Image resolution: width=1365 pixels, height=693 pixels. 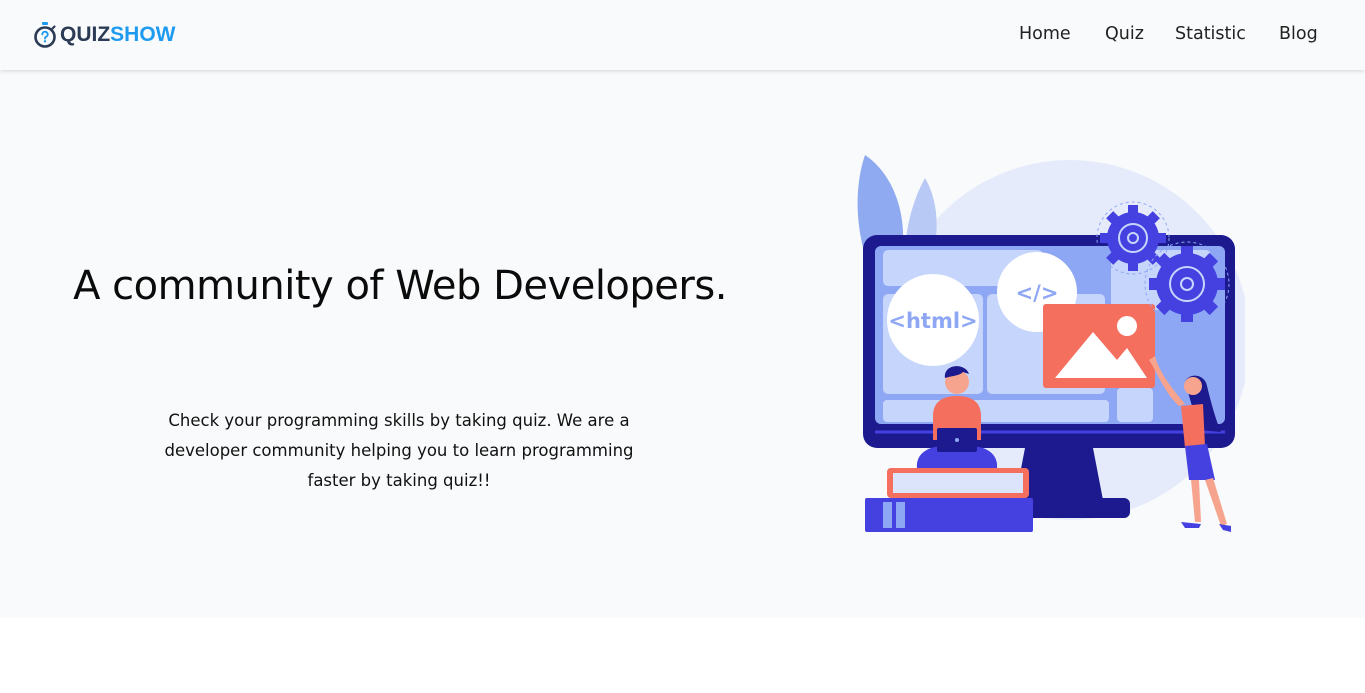 I want to click on brand-name: QUIZSHOW, so click(x=118, y=34).